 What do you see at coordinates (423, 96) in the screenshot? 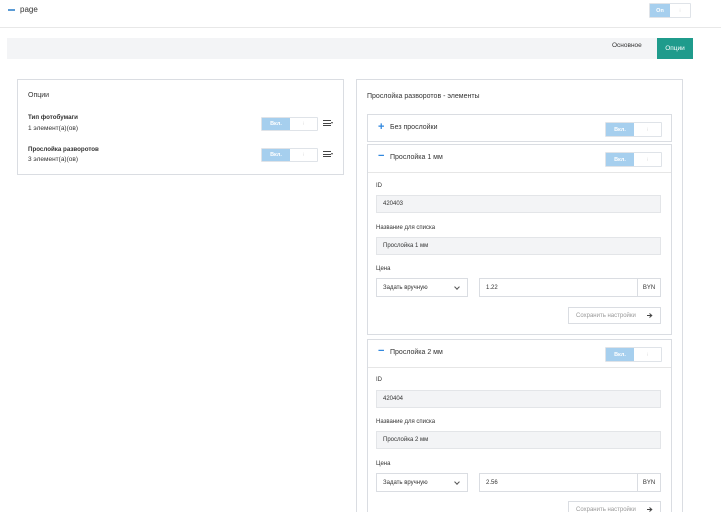
I see `elements-panel-title: Прослойка разворотов - элементы` at bounding box center [423, 96].